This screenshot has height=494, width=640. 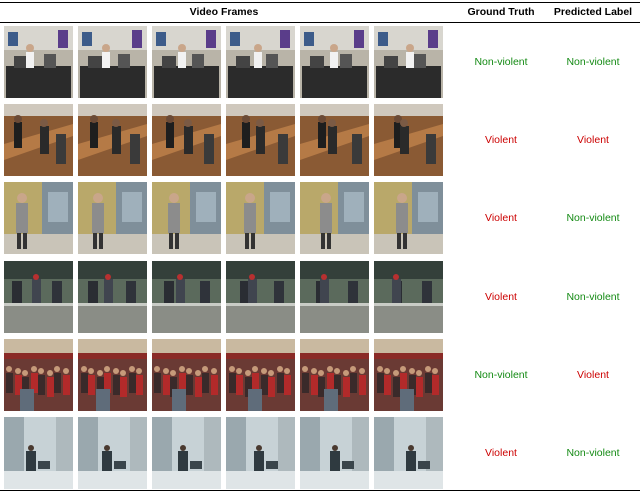 I want to click on table-bottom-rule, so click(x=320, y=490).